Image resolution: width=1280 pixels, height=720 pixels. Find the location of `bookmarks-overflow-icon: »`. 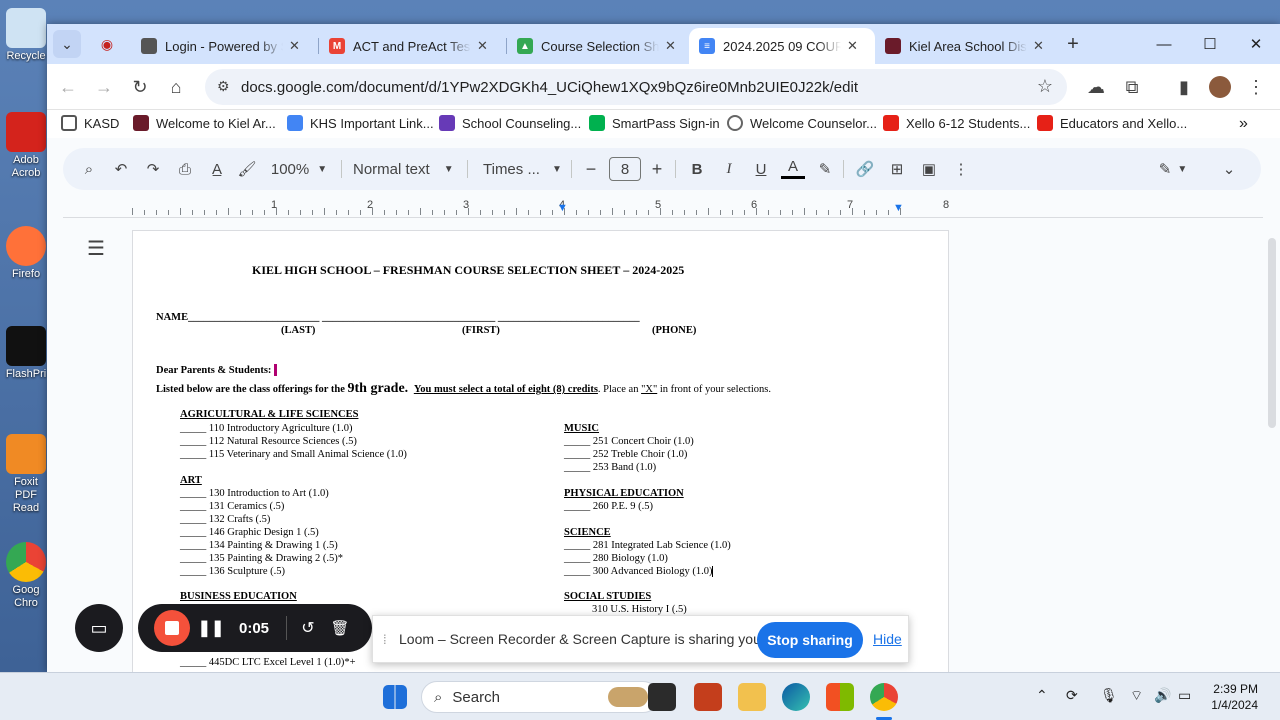

bookmarks-overflow-icon: » is located at coordinates (1243, 124).